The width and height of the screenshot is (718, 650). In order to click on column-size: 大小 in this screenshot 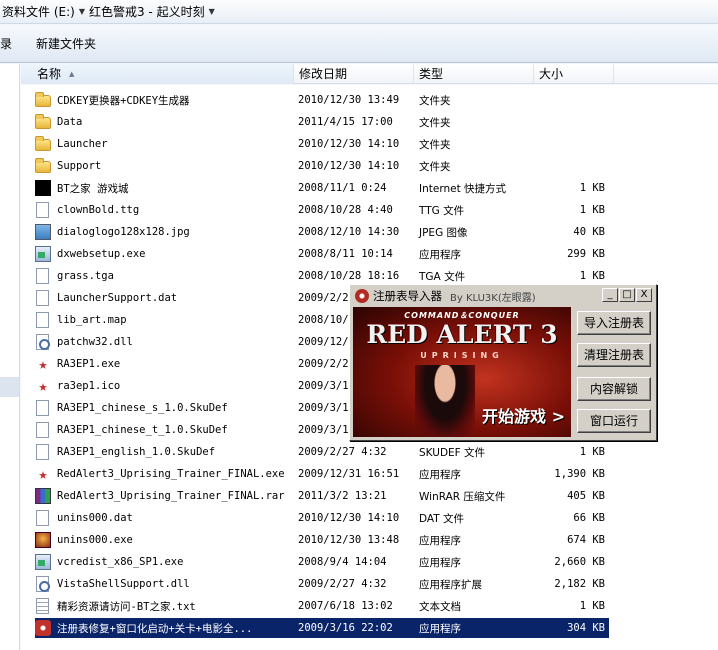, I will do `click(574, 74)`.